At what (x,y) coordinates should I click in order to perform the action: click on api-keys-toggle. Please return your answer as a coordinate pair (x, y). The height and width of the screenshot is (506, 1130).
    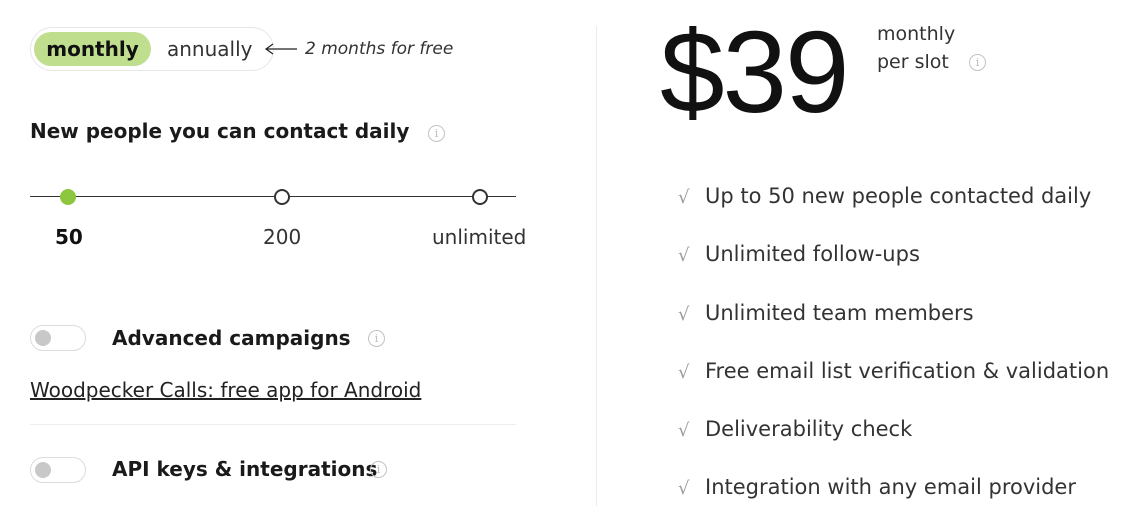
    Looking at the image, I should click on (58, 470).